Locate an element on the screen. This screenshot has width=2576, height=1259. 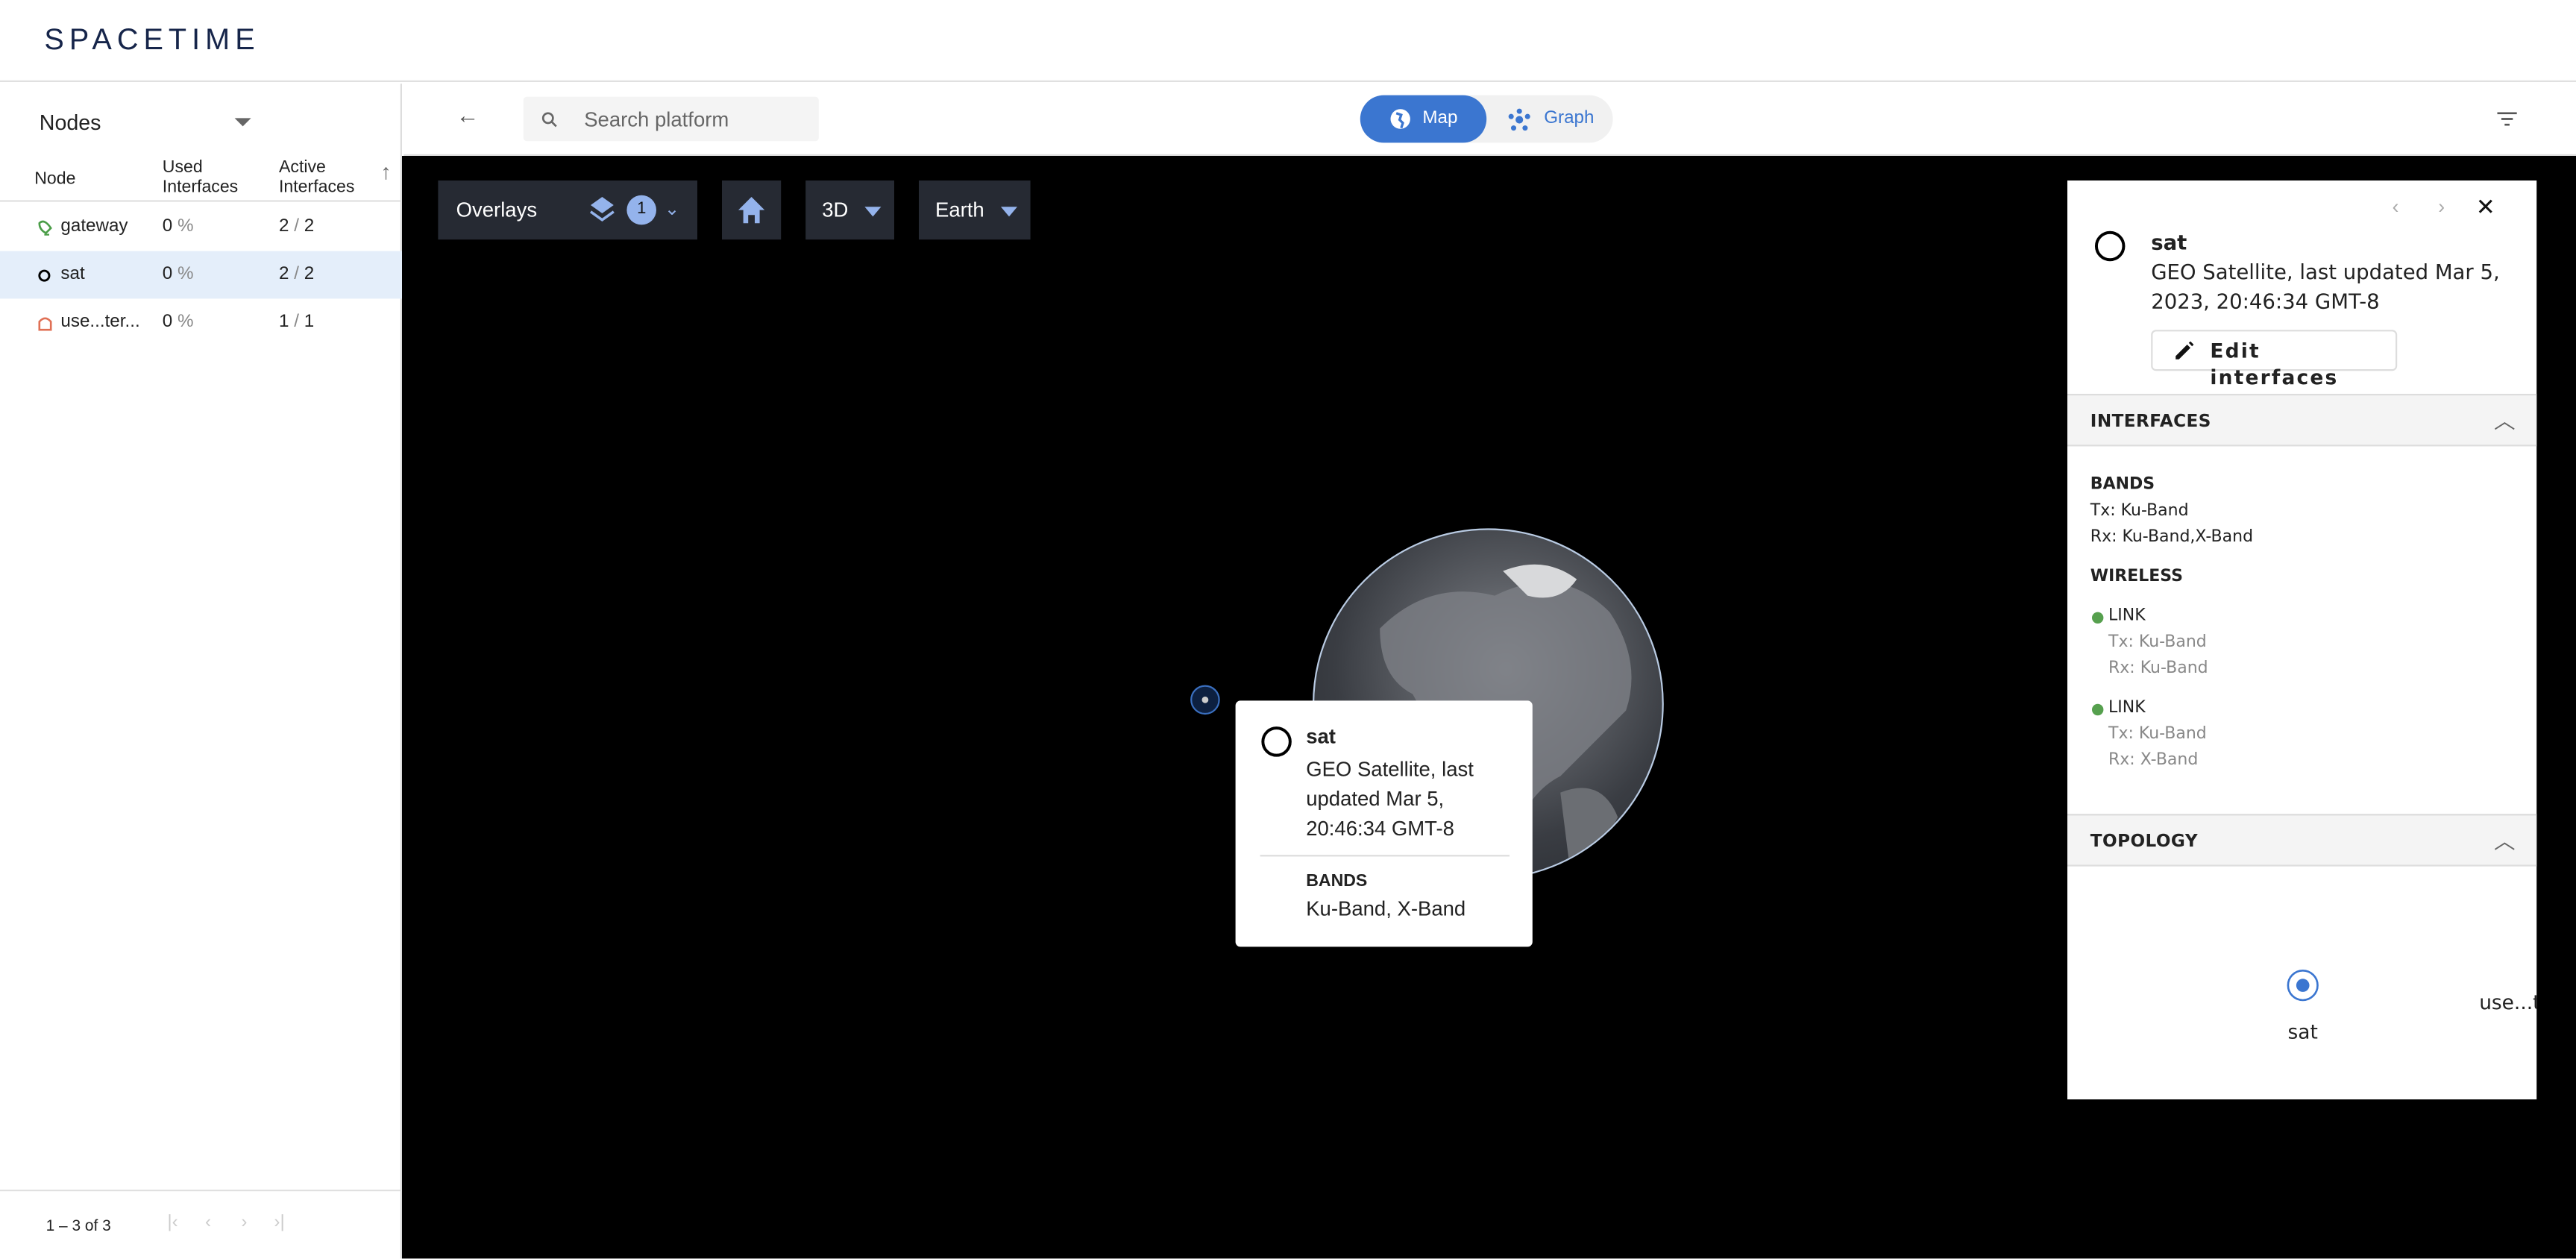
column-node: Node is located at coordinates (55, 179).